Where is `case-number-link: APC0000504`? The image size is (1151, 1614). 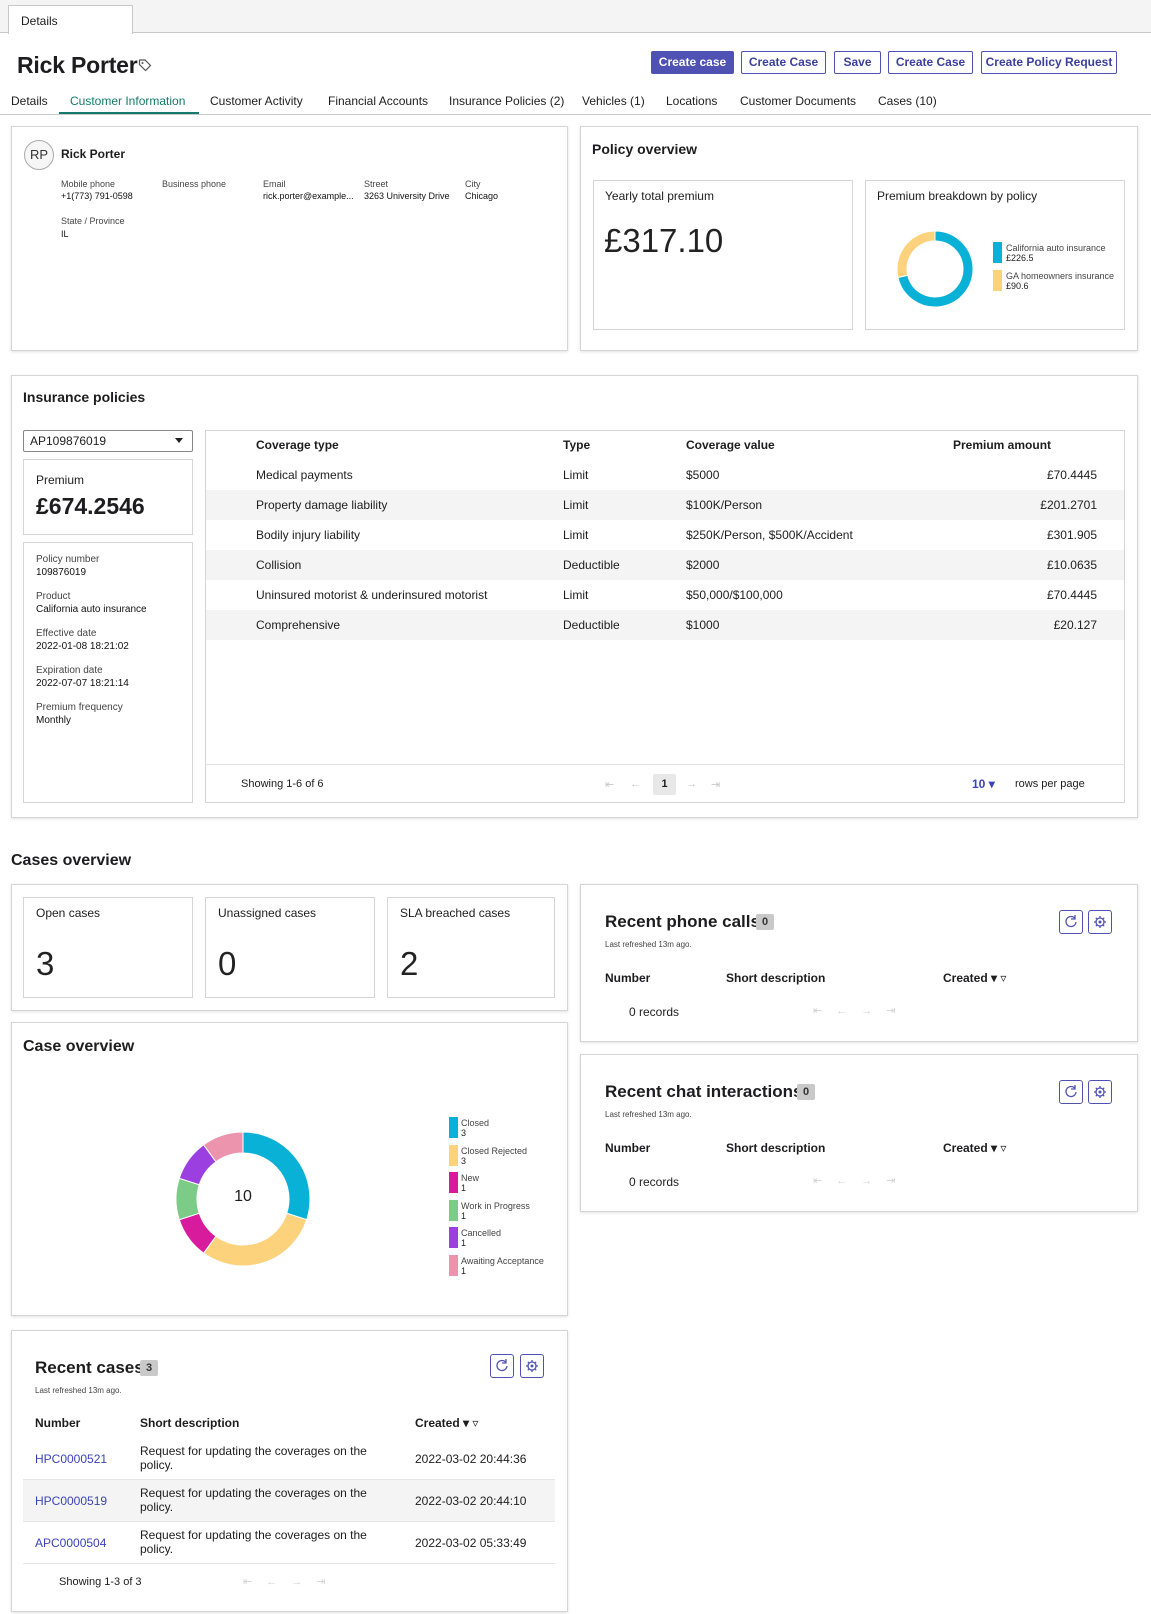 case-number-link: APC0000504 is located at coordinates (70, 1543).